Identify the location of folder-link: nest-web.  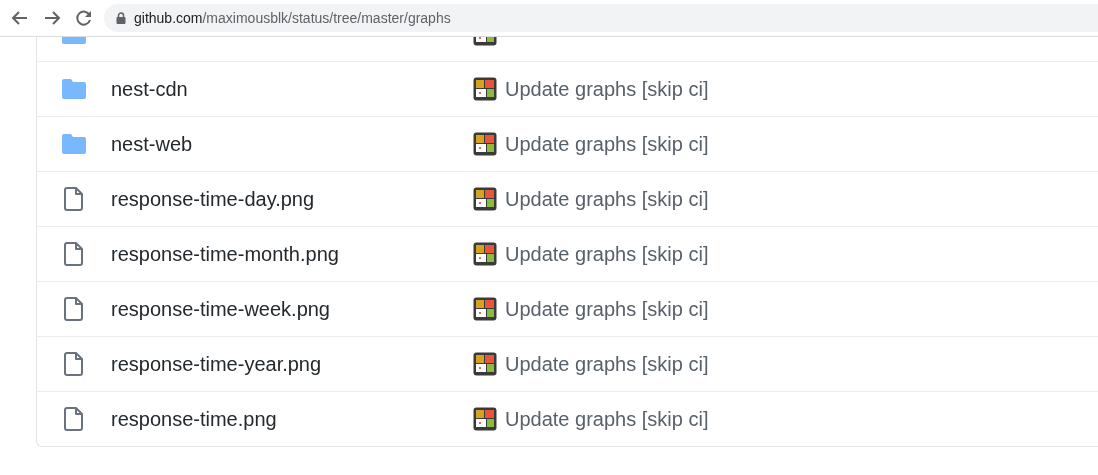
(292, 144).